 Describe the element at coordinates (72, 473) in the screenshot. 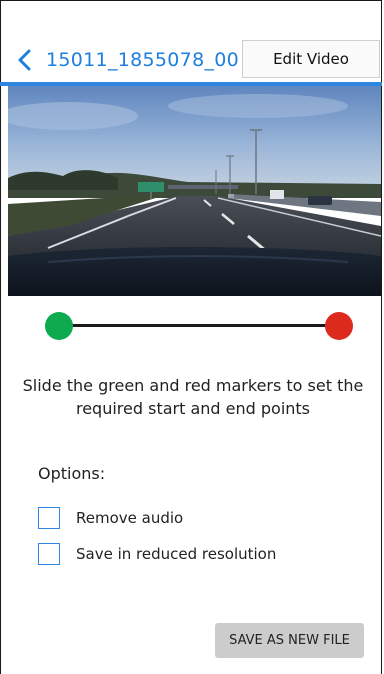

I see `options-label: Options:` at that location.